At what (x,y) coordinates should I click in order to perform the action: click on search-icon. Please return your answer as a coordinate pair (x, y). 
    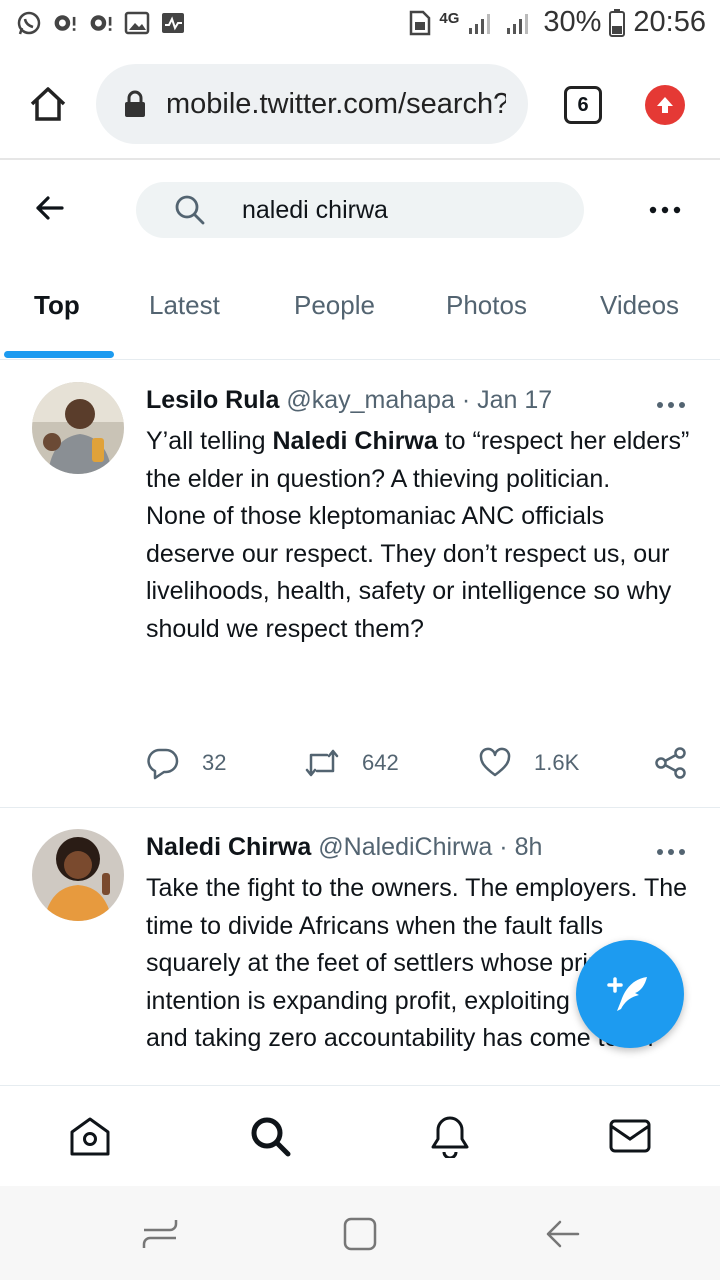
    Looking at the image, I should click on (190, 210).